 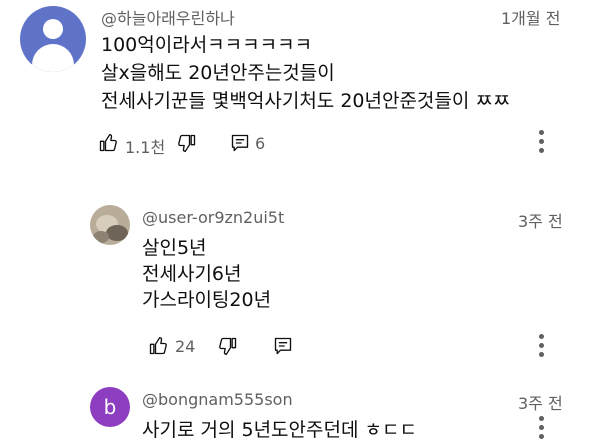 What do you see at coordinates (260, 143) in the screenshot?
I see `reply-count: 6` at bounding box center [260, 143].